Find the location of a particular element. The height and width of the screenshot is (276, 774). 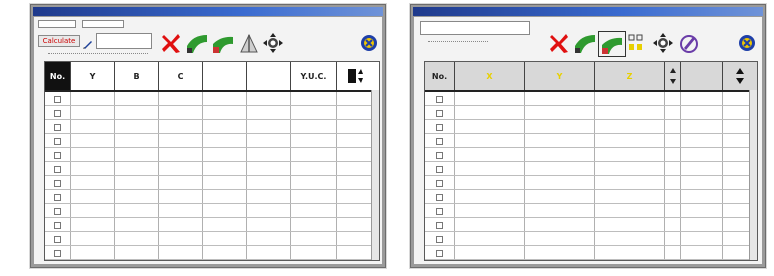

right-scrollbar is located at coordinates (753, 175).